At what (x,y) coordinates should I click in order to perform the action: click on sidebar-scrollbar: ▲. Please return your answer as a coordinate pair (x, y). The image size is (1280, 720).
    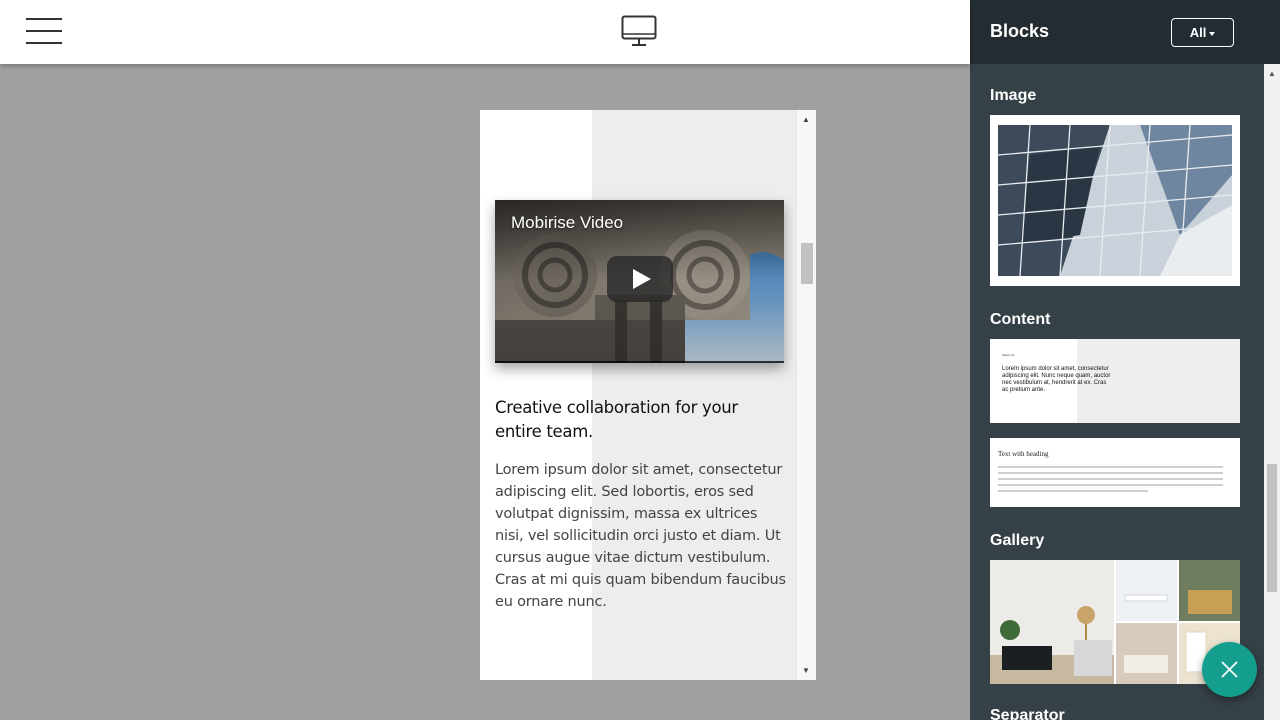
    Looking at the image, I should click on (1272, 392).